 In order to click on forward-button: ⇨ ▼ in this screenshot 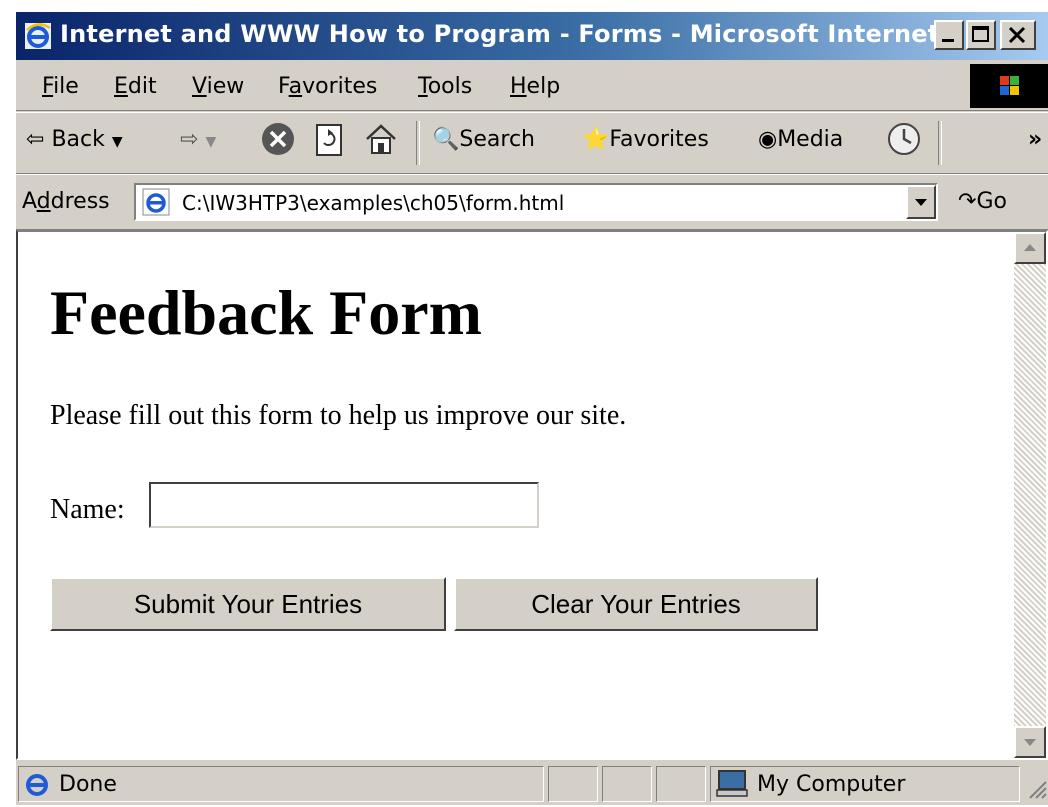, I will do `click(198, 139)`.